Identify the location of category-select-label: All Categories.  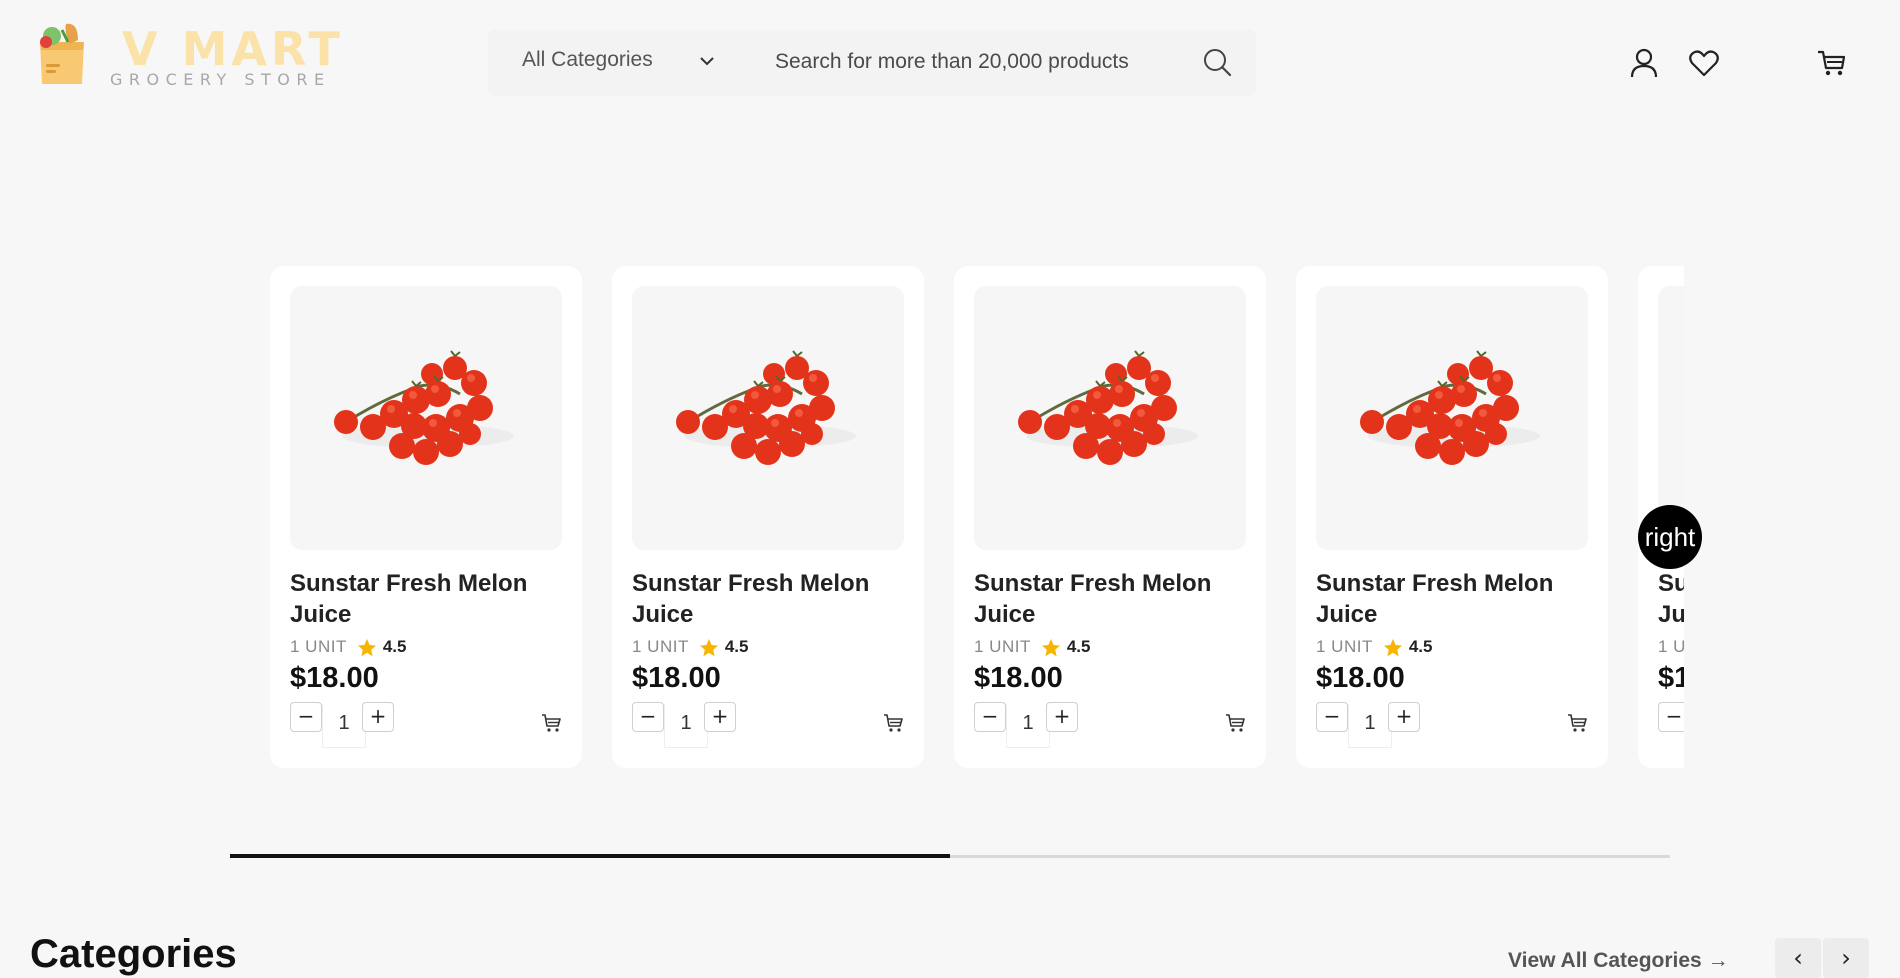
(587, 59).